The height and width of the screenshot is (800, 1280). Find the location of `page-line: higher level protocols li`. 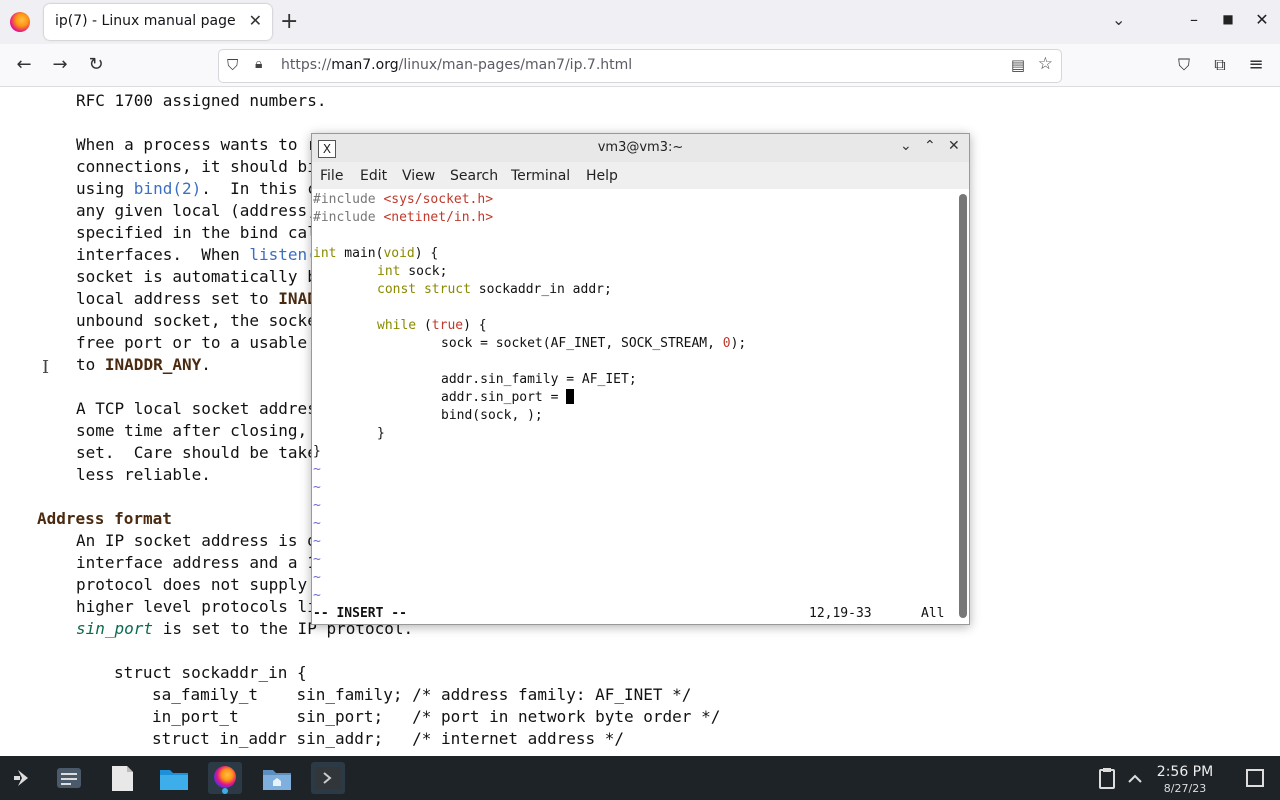

page-line: higher level protocols li is located at coordinates (196, 606).